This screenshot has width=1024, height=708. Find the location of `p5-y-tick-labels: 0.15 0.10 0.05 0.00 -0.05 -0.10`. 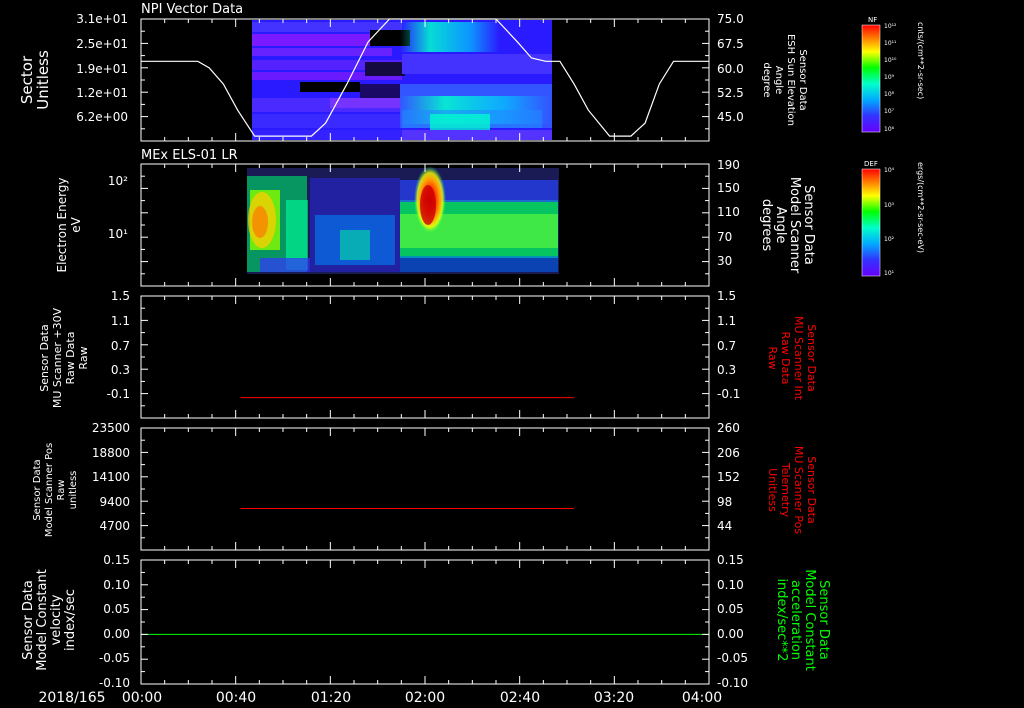

p5-y-tick-labels: 0.15 0.10 0.05 0.00 -0.05 -0.10 is located at coordinates (114, 621).